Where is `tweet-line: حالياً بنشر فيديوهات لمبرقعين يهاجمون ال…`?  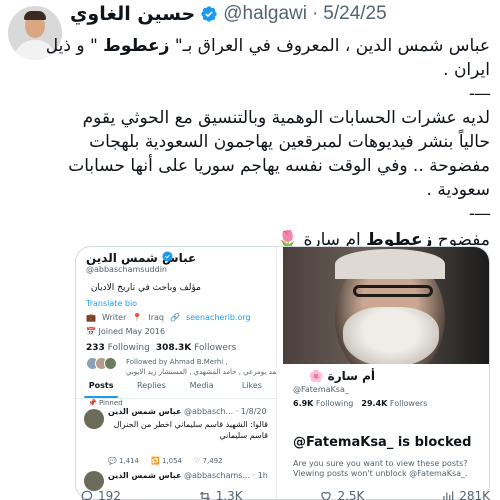
tweet-line: حالياً بنشر فيديوهات لمبرقعين يهاجمون ال… is located at coordinates (289, 142).